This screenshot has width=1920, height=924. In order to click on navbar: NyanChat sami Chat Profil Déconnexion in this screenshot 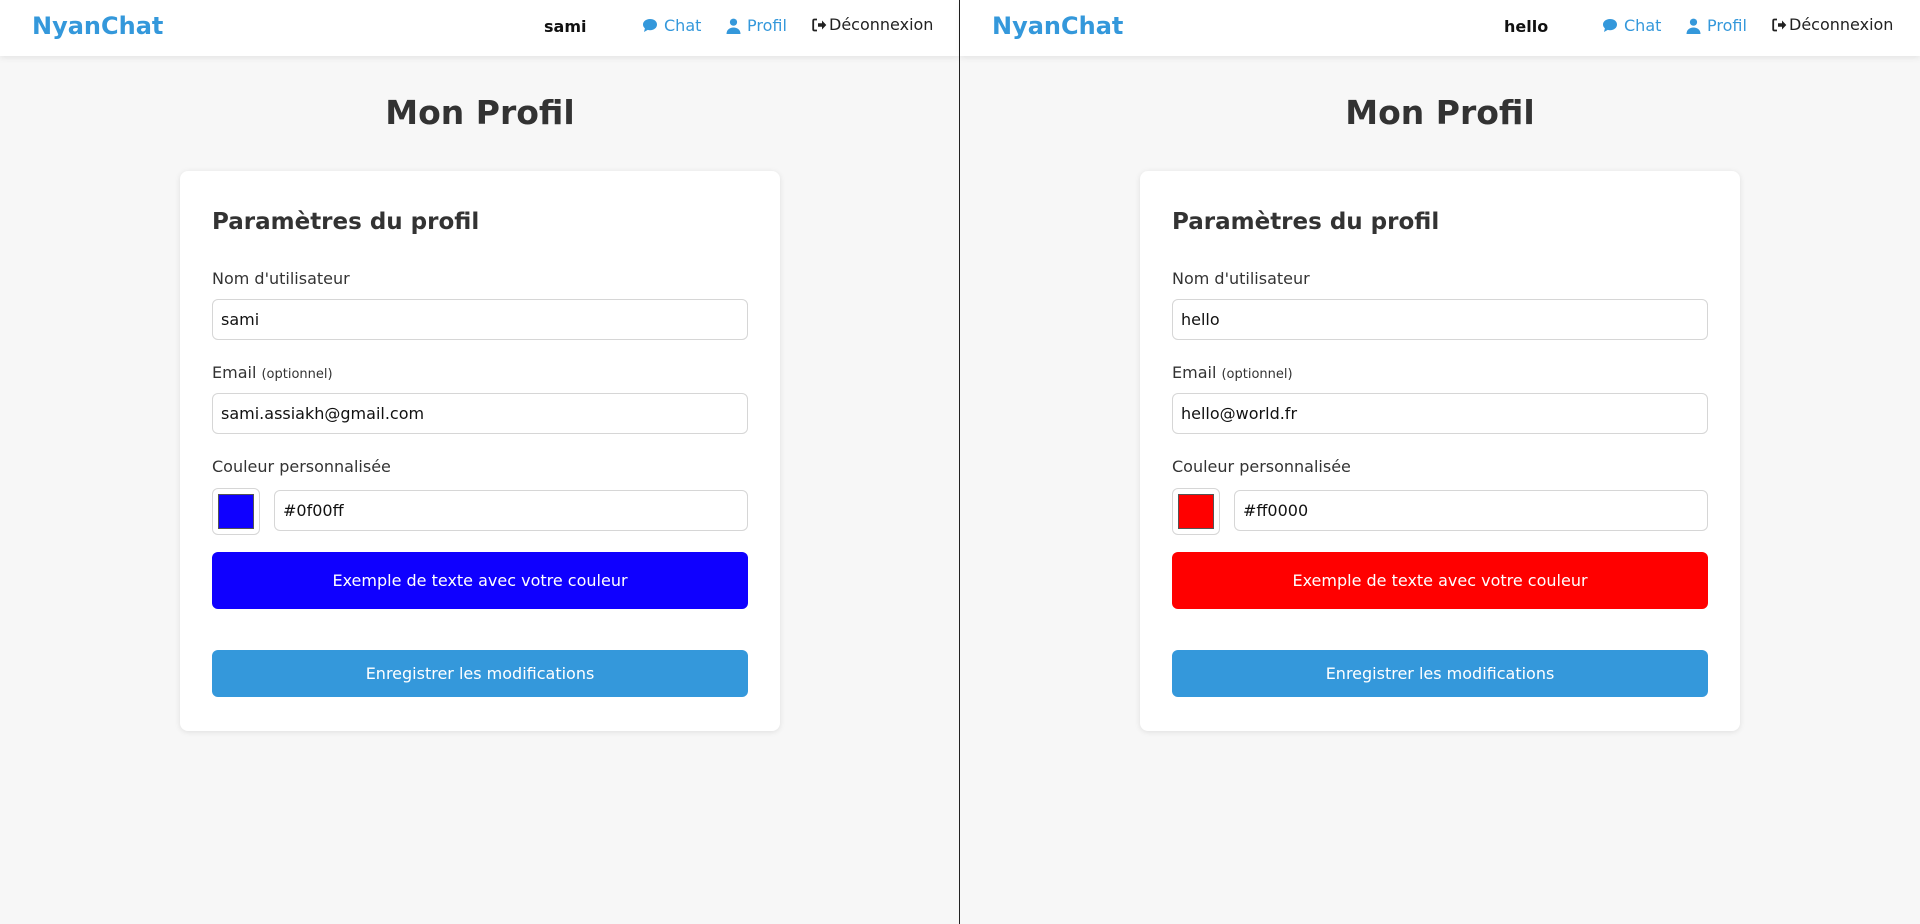, I will do `click(479, 28)`.